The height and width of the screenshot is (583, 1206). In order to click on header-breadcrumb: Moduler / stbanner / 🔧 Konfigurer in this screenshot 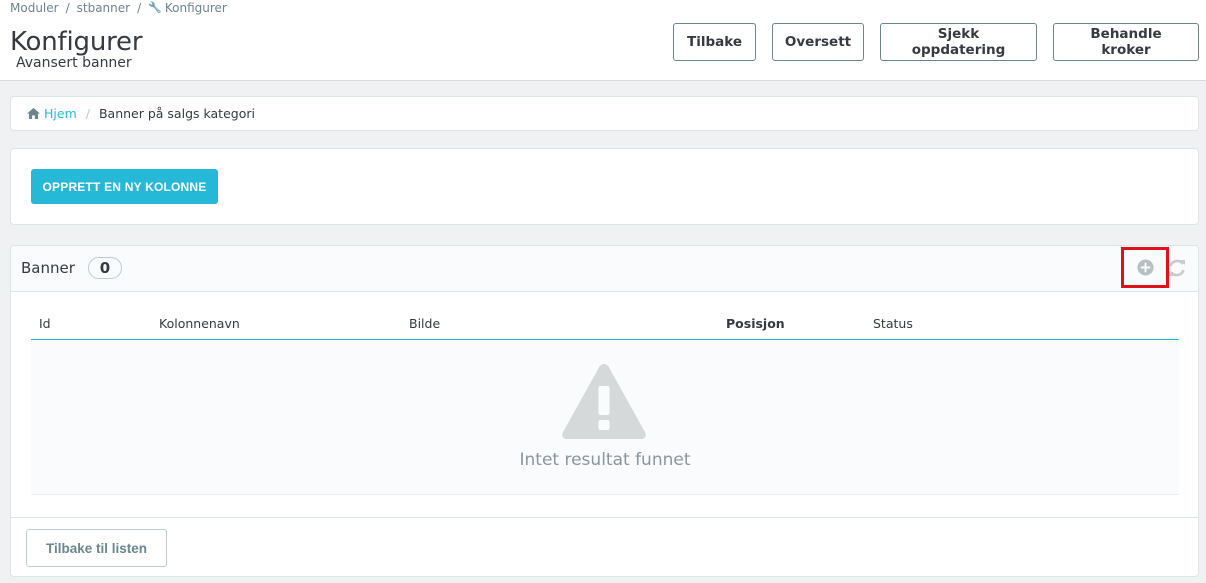, I will do `click(118, 8)`.